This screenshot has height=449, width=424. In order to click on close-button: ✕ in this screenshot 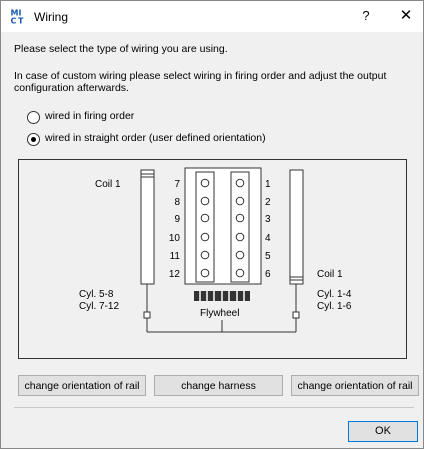, I will do `click(406, 16)`.